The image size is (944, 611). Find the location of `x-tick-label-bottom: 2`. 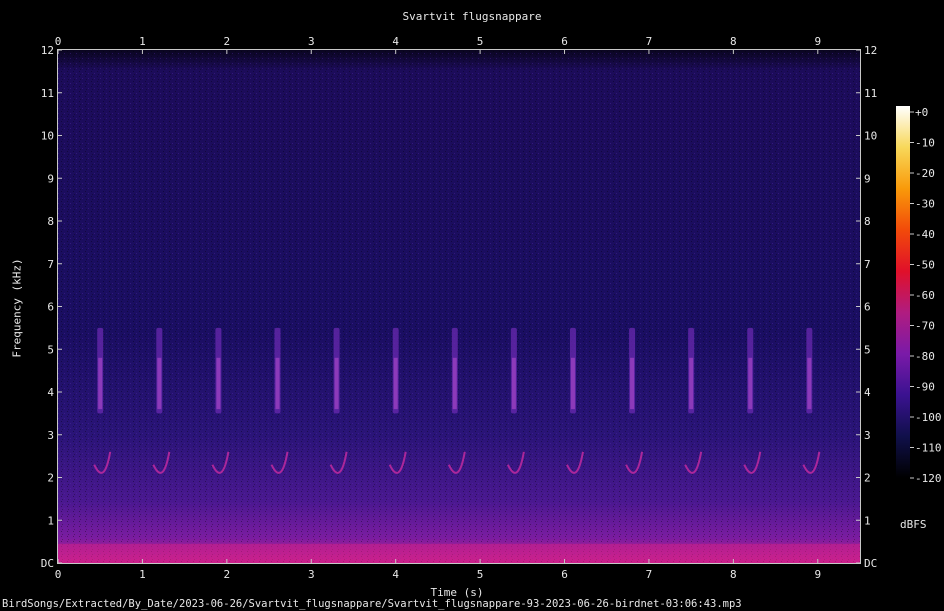

x-tick-label-bottom: 2 is located at coordinates (227, 574).